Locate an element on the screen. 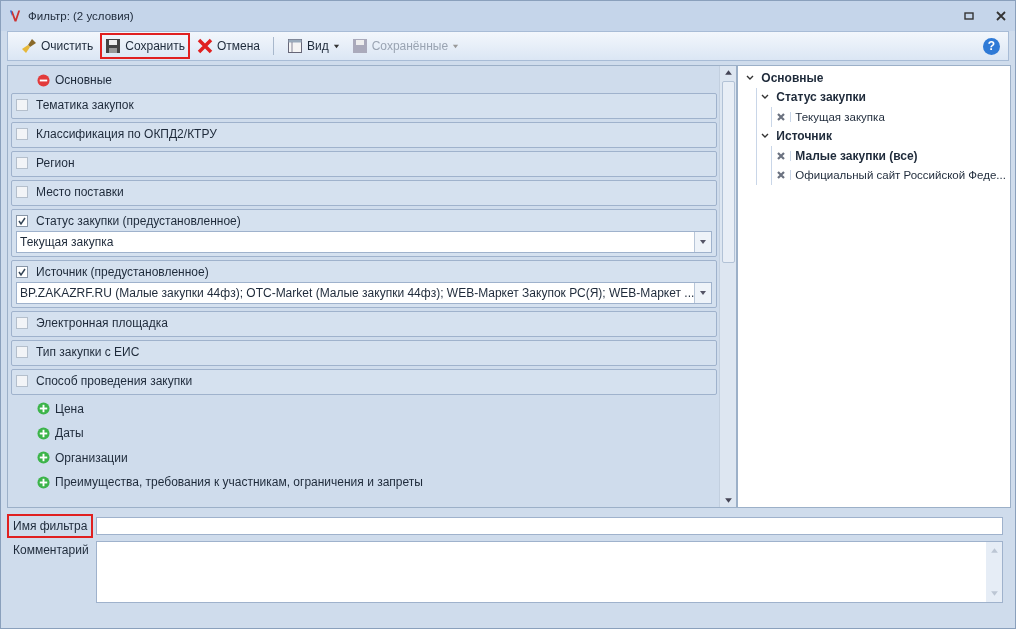  window-title: Фильтр: (2 условия) is located at coordinates (81, 16).